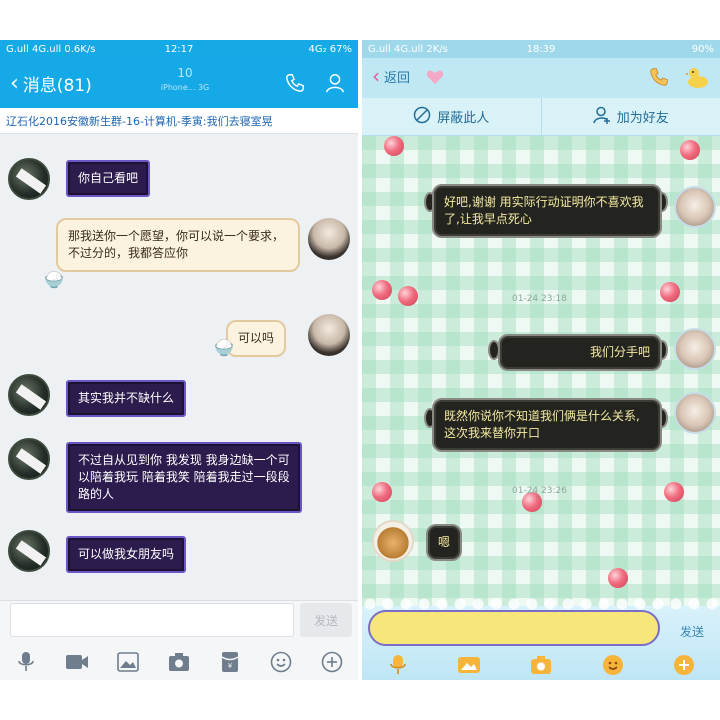 Image resolution: width=720 pixels, height=720 pixels. Describe the element at coordinates (541, 49) in the screenshot. I see `status-bar: G.ull 4G.ull 2K/s 18:39 90%` at that location.